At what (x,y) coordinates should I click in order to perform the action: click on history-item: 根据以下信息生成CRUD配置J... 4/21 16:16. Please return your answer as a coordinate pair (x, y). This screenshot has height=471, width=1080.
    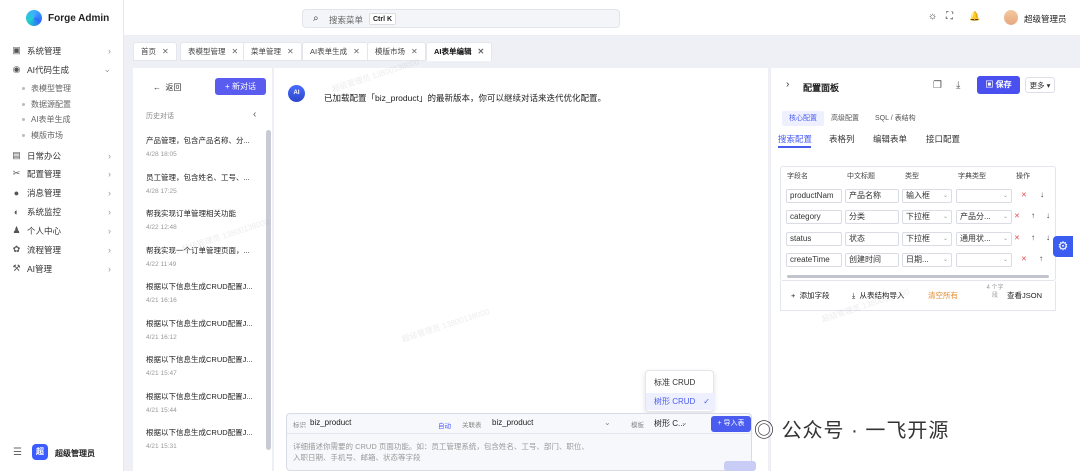
    Looking at the image, I should click on (200, 296).